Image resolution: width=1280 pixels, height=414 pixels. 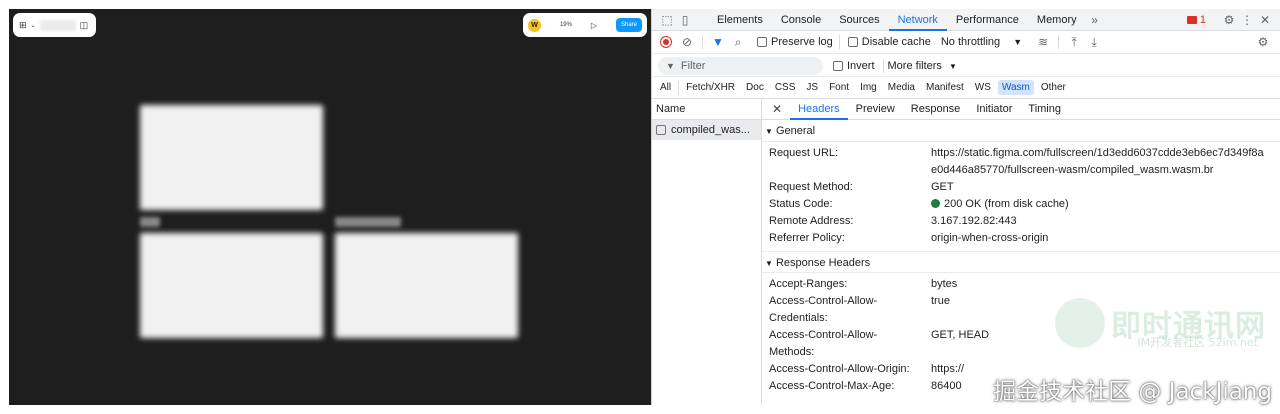 I want to click on tab-preview: Preview, so click(x=875, y=109).